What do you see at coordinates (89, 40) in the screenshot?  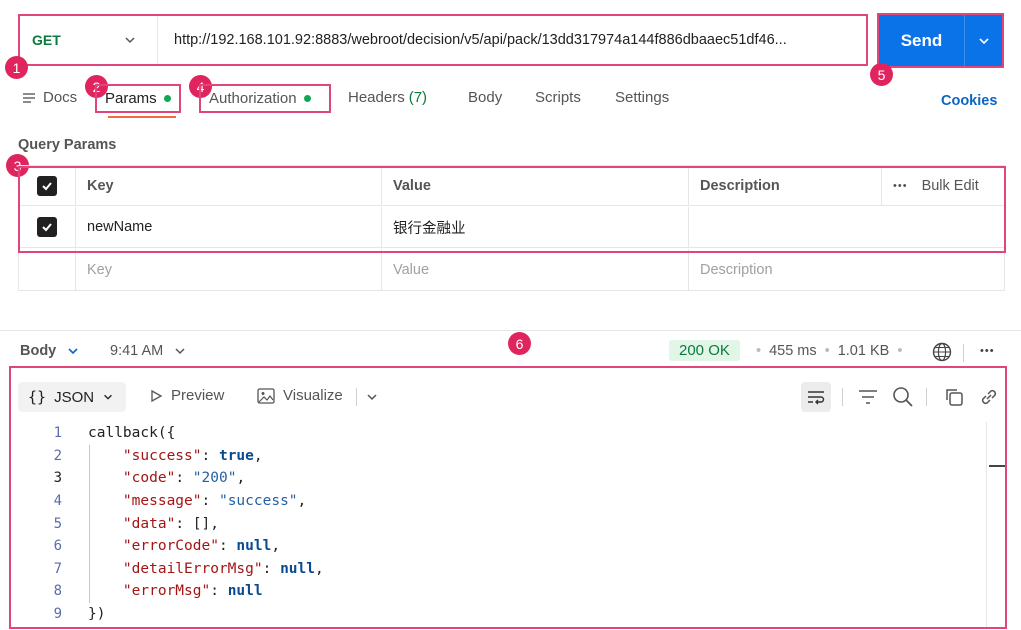 I see `method-select: GET` at bounding box center [89, 40].